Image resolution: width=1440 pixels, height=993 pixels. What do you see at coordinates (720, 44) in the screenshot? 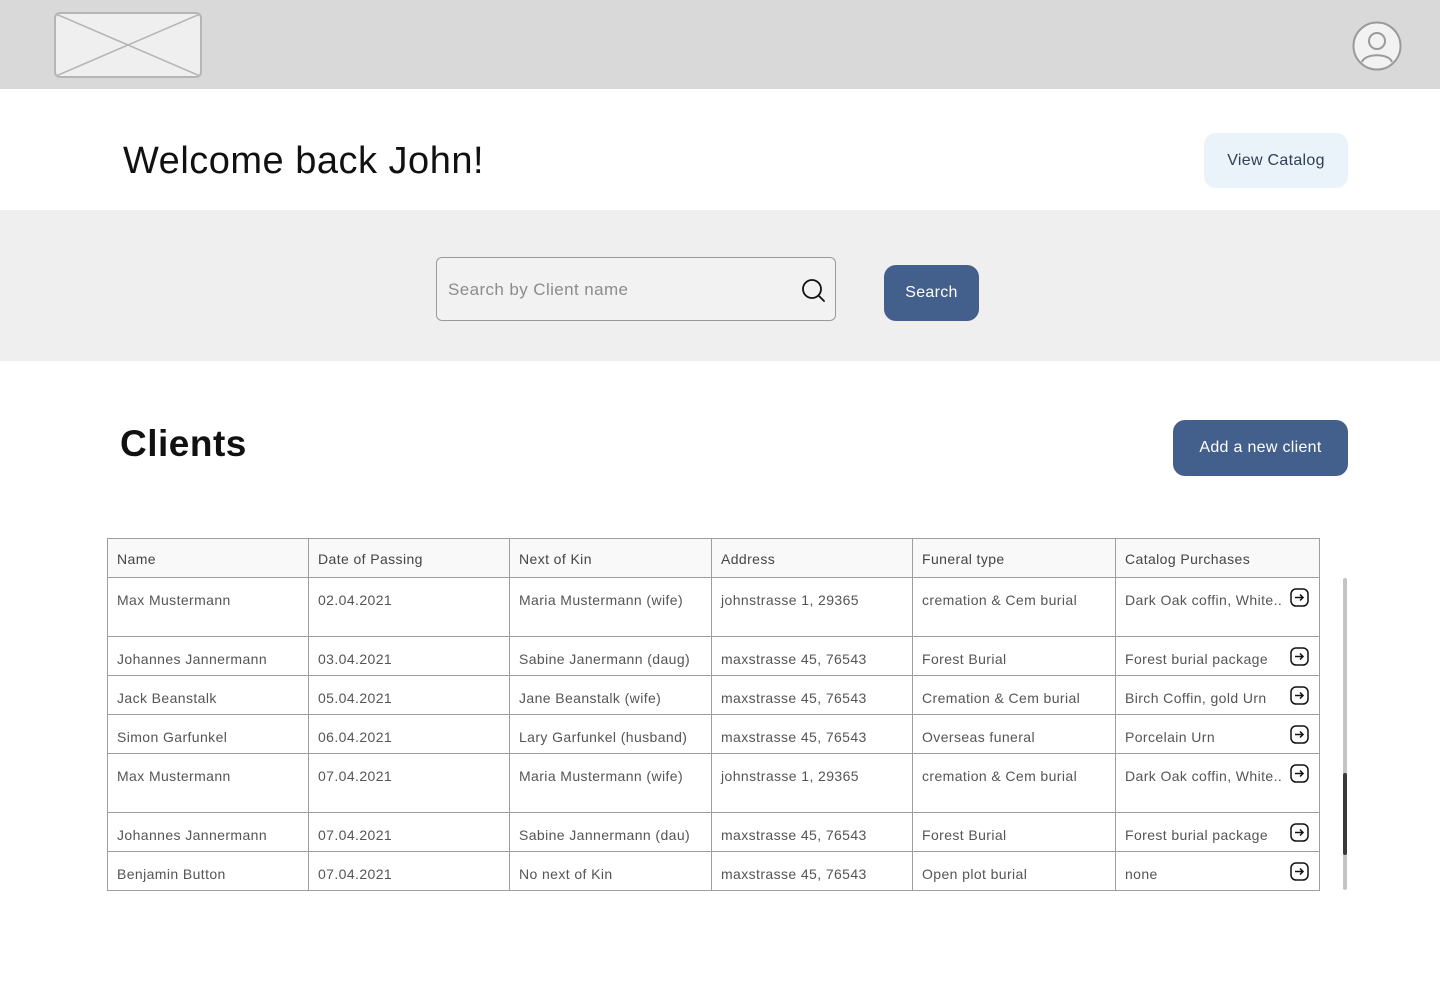
I see `top-bar` at bounding box center [720, 44].